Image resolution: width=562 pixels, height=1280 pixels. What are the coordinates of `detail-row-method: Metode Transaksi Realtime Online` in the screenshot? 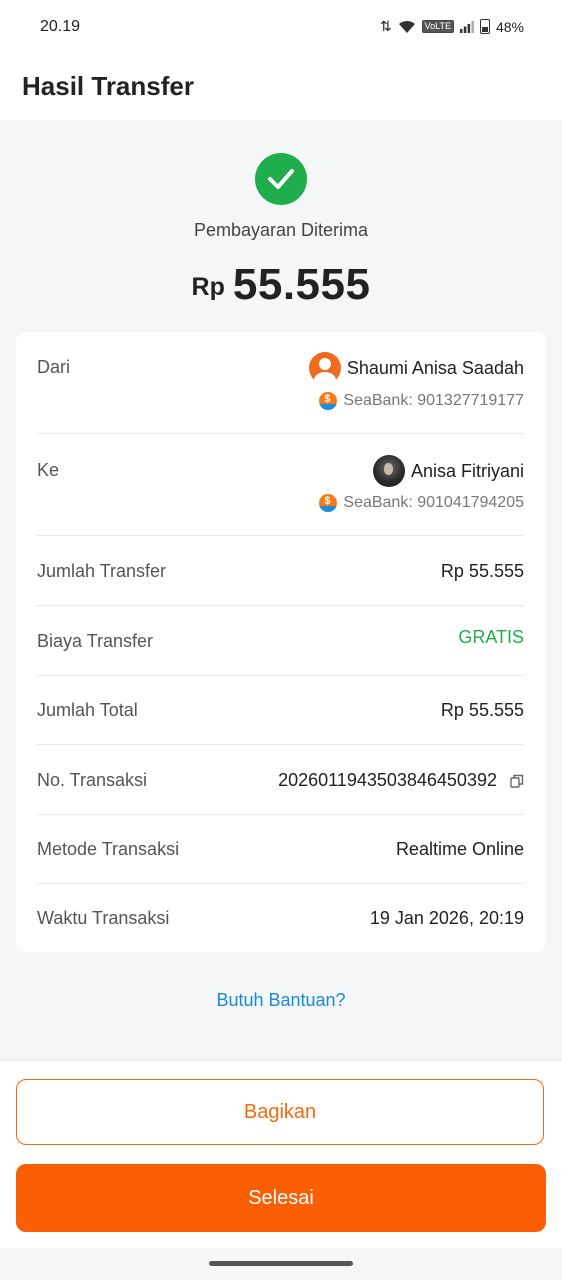 It's located at (280, 849).